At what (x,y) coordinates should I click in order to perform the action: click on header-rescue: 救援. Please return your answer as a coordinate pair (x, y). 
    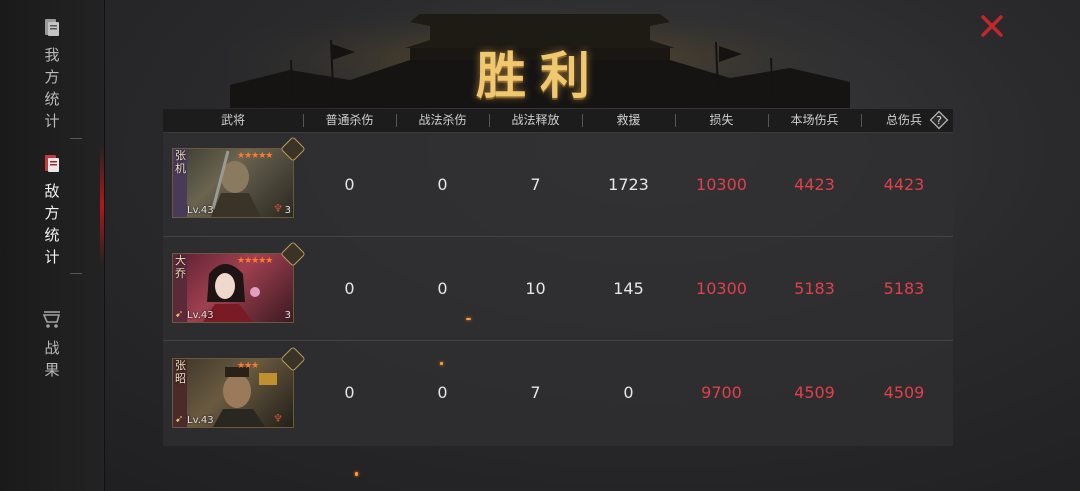
    Looking at the image, I should click on (628, 120).